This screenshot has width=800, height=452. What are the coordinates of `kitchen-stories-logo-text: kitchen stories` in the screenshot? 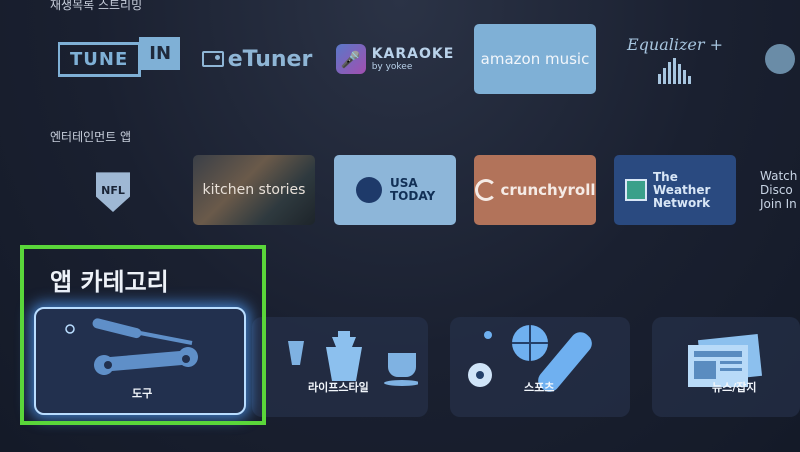 It's located at (254, 190).